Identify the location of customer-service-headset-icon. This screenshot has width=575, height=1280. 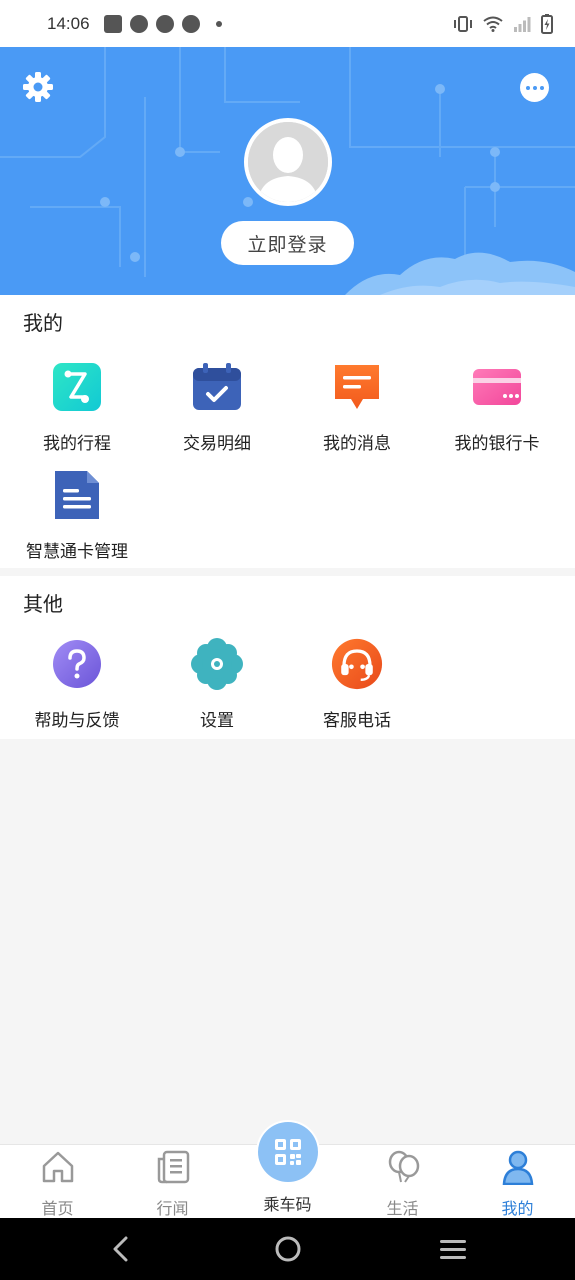
(357, 664).